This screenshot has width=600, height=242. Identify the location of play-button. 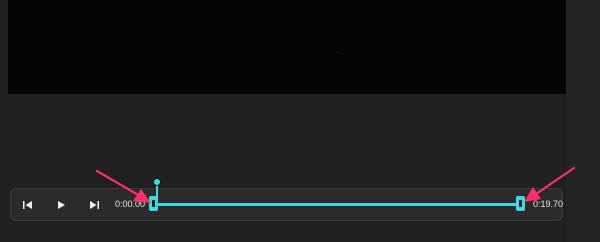
(61, 205).